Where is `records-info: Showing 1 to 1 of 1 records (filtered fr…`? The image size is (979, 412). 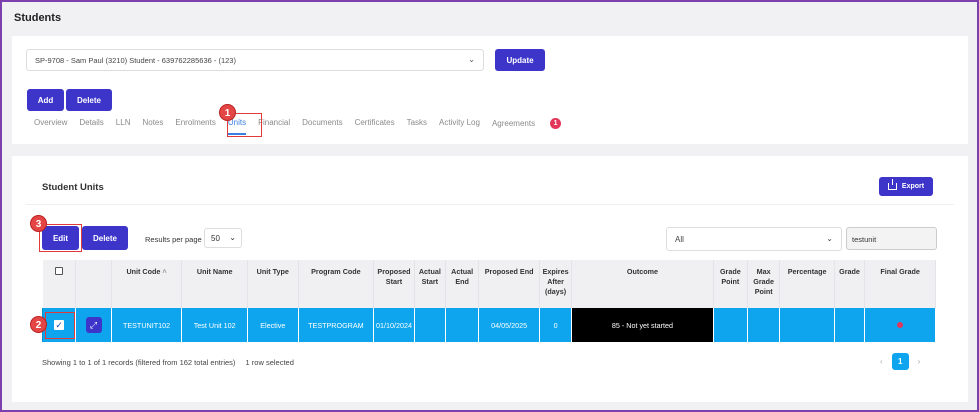 records-info: Showing 1 to 1 of 1 records (filtered fr… is located at coordinates (139, 362).